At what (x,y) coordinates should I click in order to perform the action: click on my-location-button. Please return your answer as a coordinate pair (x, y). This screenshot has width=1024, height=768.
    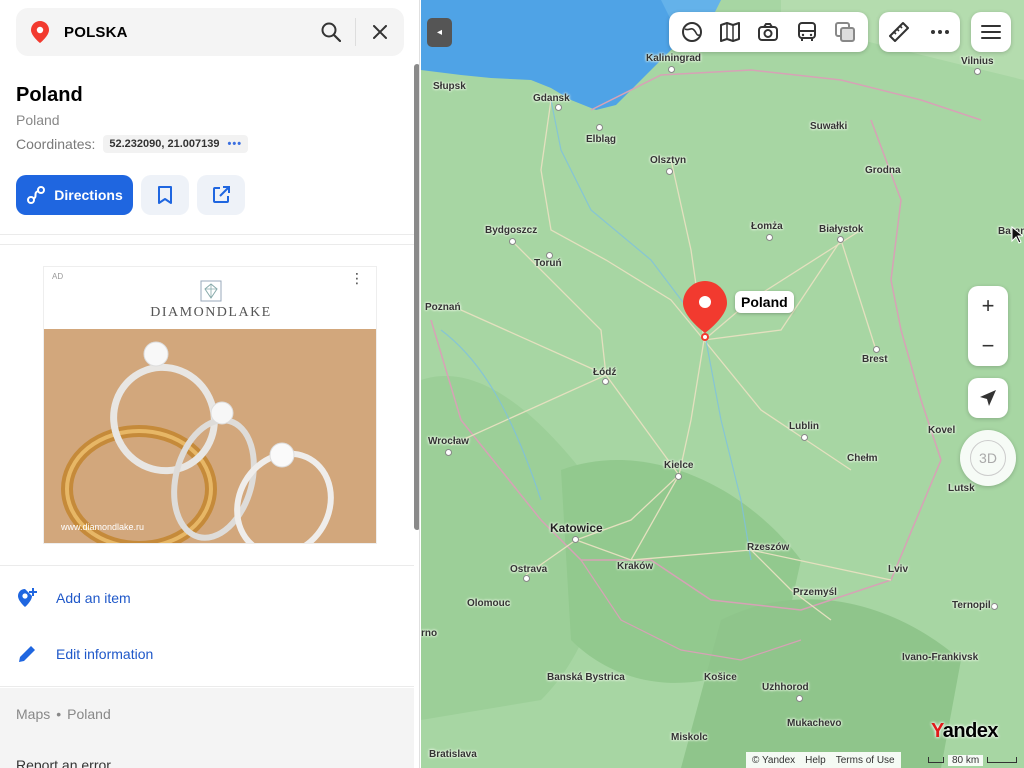
    Looking at the image, I should click on (988, 398).